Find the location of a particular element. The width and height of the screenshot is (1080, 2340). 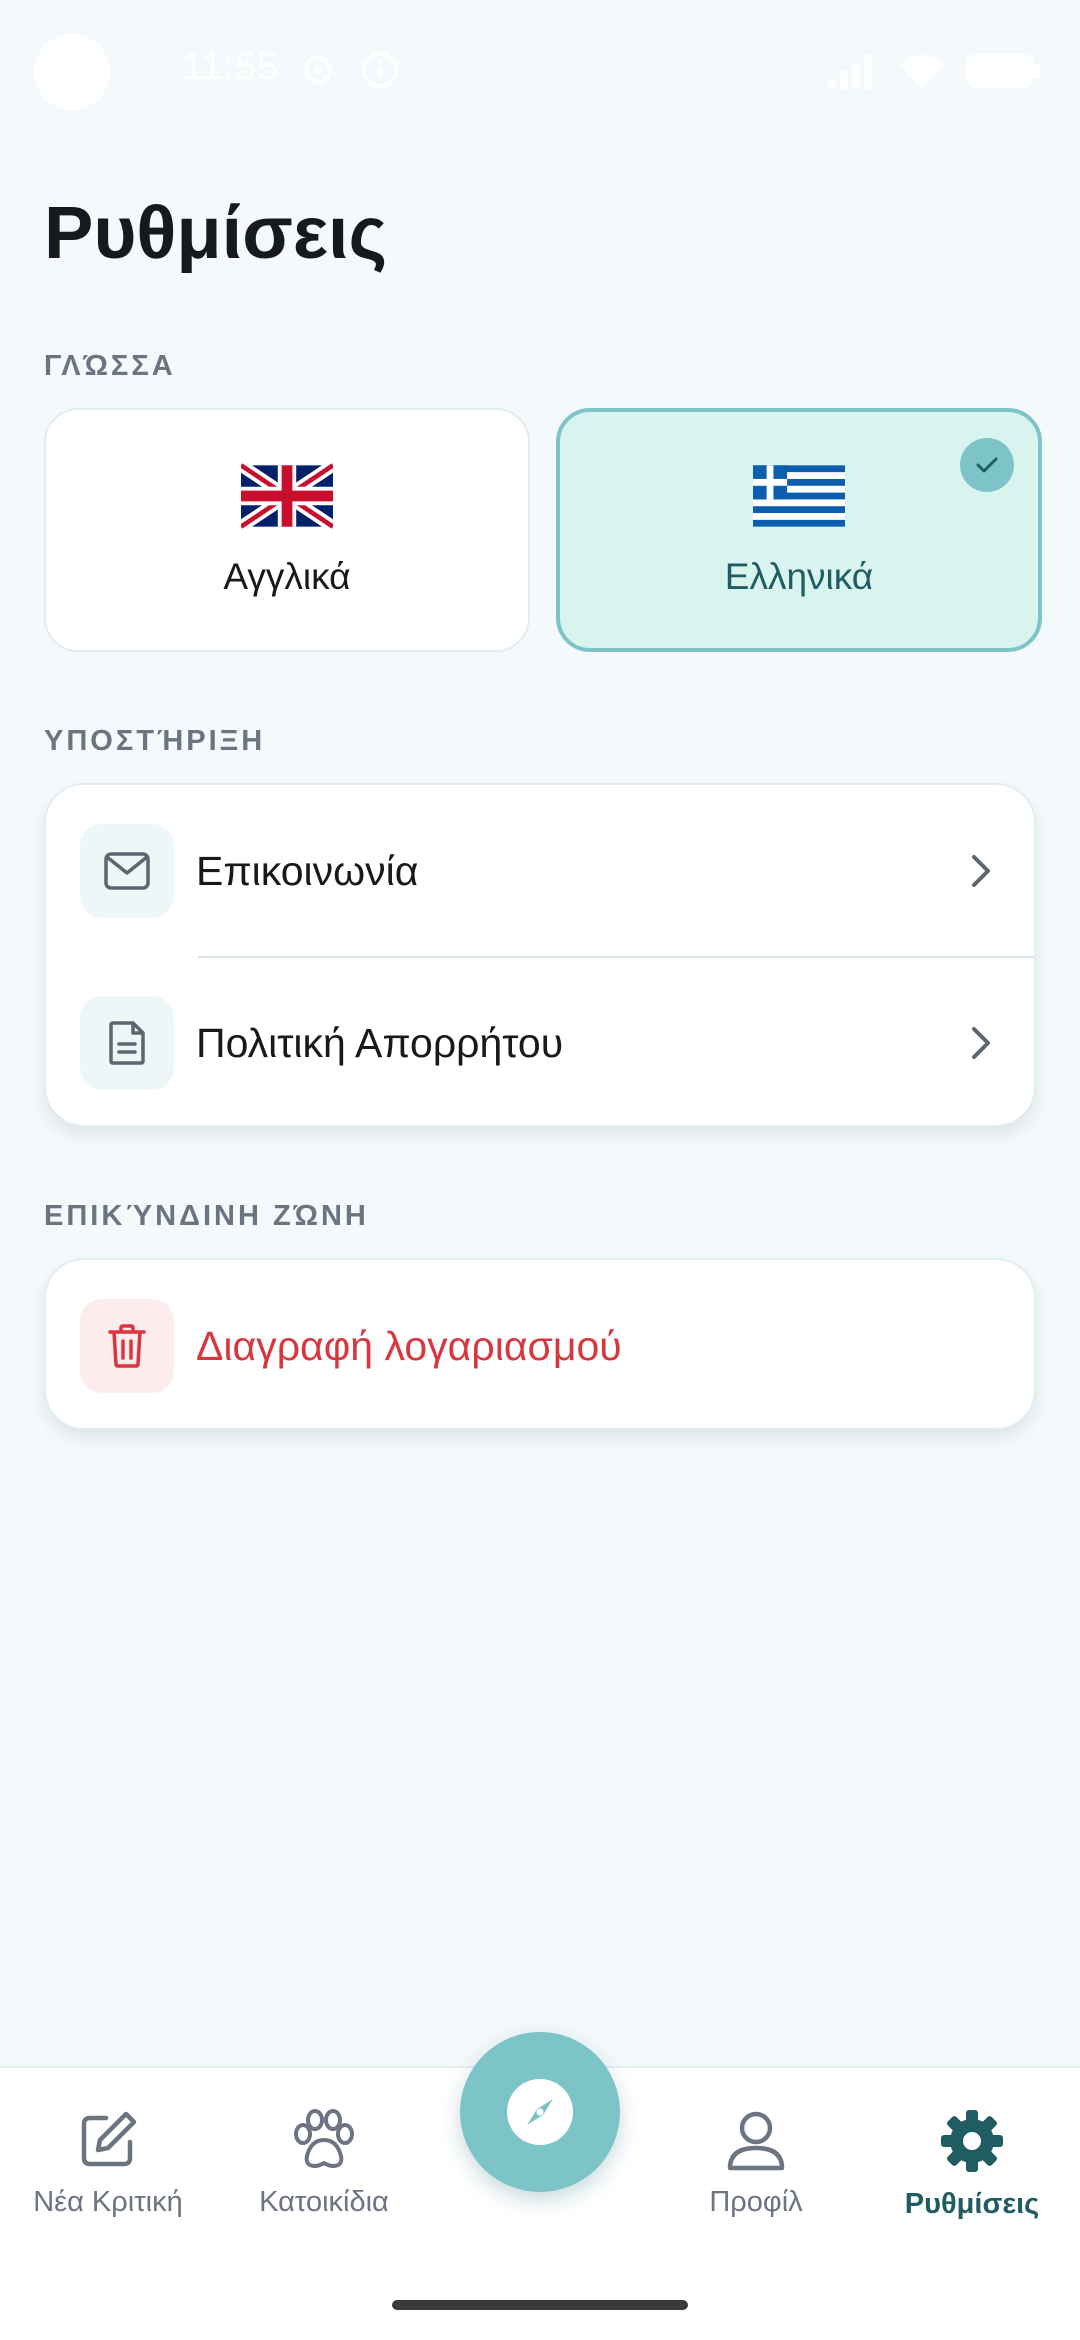

nav-label-profile: Προφίλ is located at coordinates (756, 2202).